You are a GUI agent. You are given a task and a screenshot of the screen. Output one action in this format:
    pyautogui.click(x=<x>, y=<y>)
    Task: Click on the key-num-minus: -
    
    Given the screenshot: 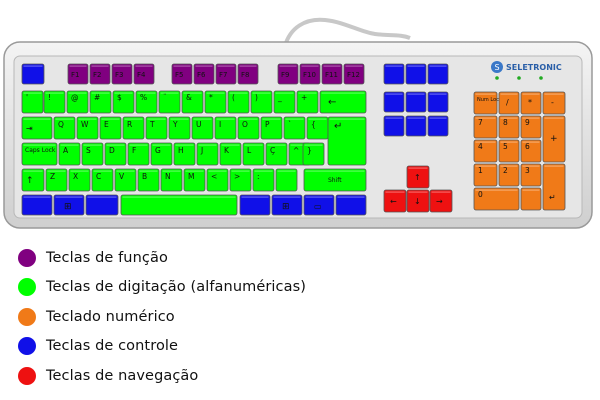 What is the action you would take?
    pyautogui.click(x=554, y=103)
    